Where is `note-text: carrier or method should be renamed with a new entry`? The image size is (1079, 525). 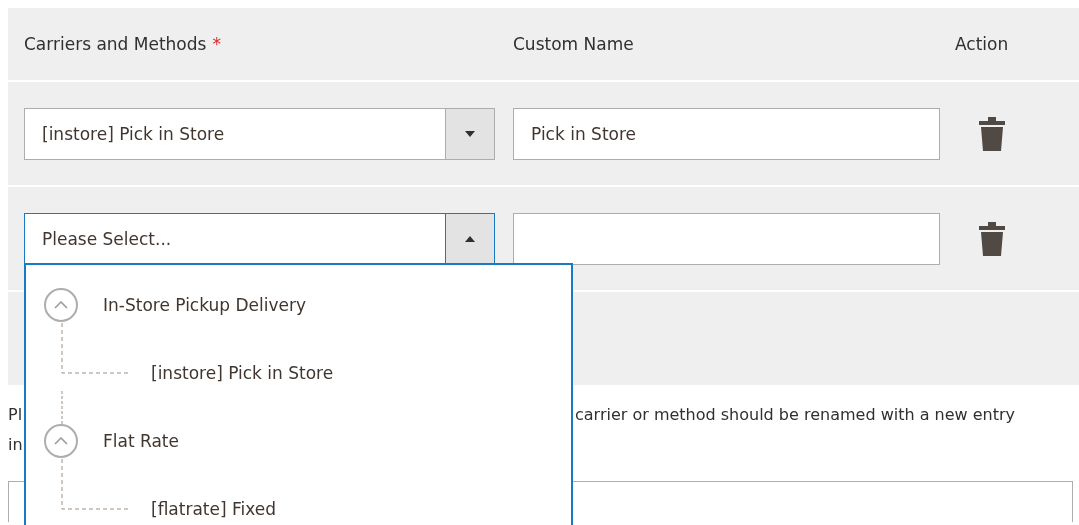 note-text: carrier or method should be renamed with a new entry is located at coordinates (795, 414).